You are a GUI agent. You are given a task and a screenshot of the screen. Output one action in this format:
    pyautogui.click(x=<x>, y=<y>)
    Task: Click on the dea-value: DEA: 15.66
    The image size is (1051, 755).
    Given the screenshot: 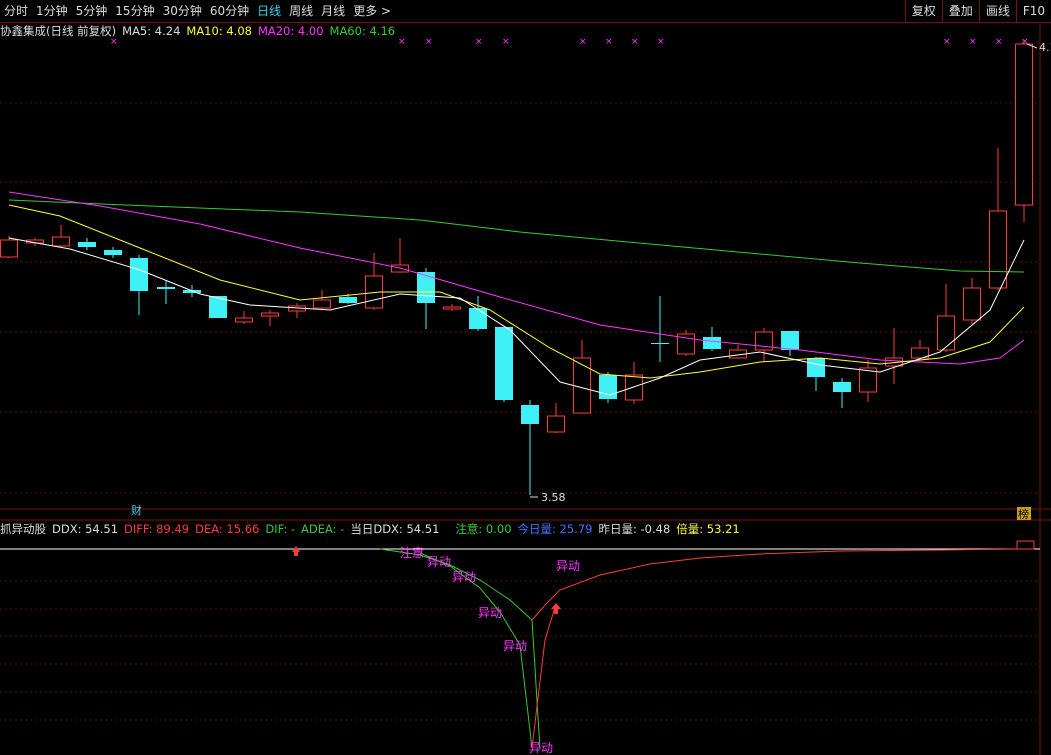 What is the action you would take?
    pyautogui.click(x=227, y=529)
    